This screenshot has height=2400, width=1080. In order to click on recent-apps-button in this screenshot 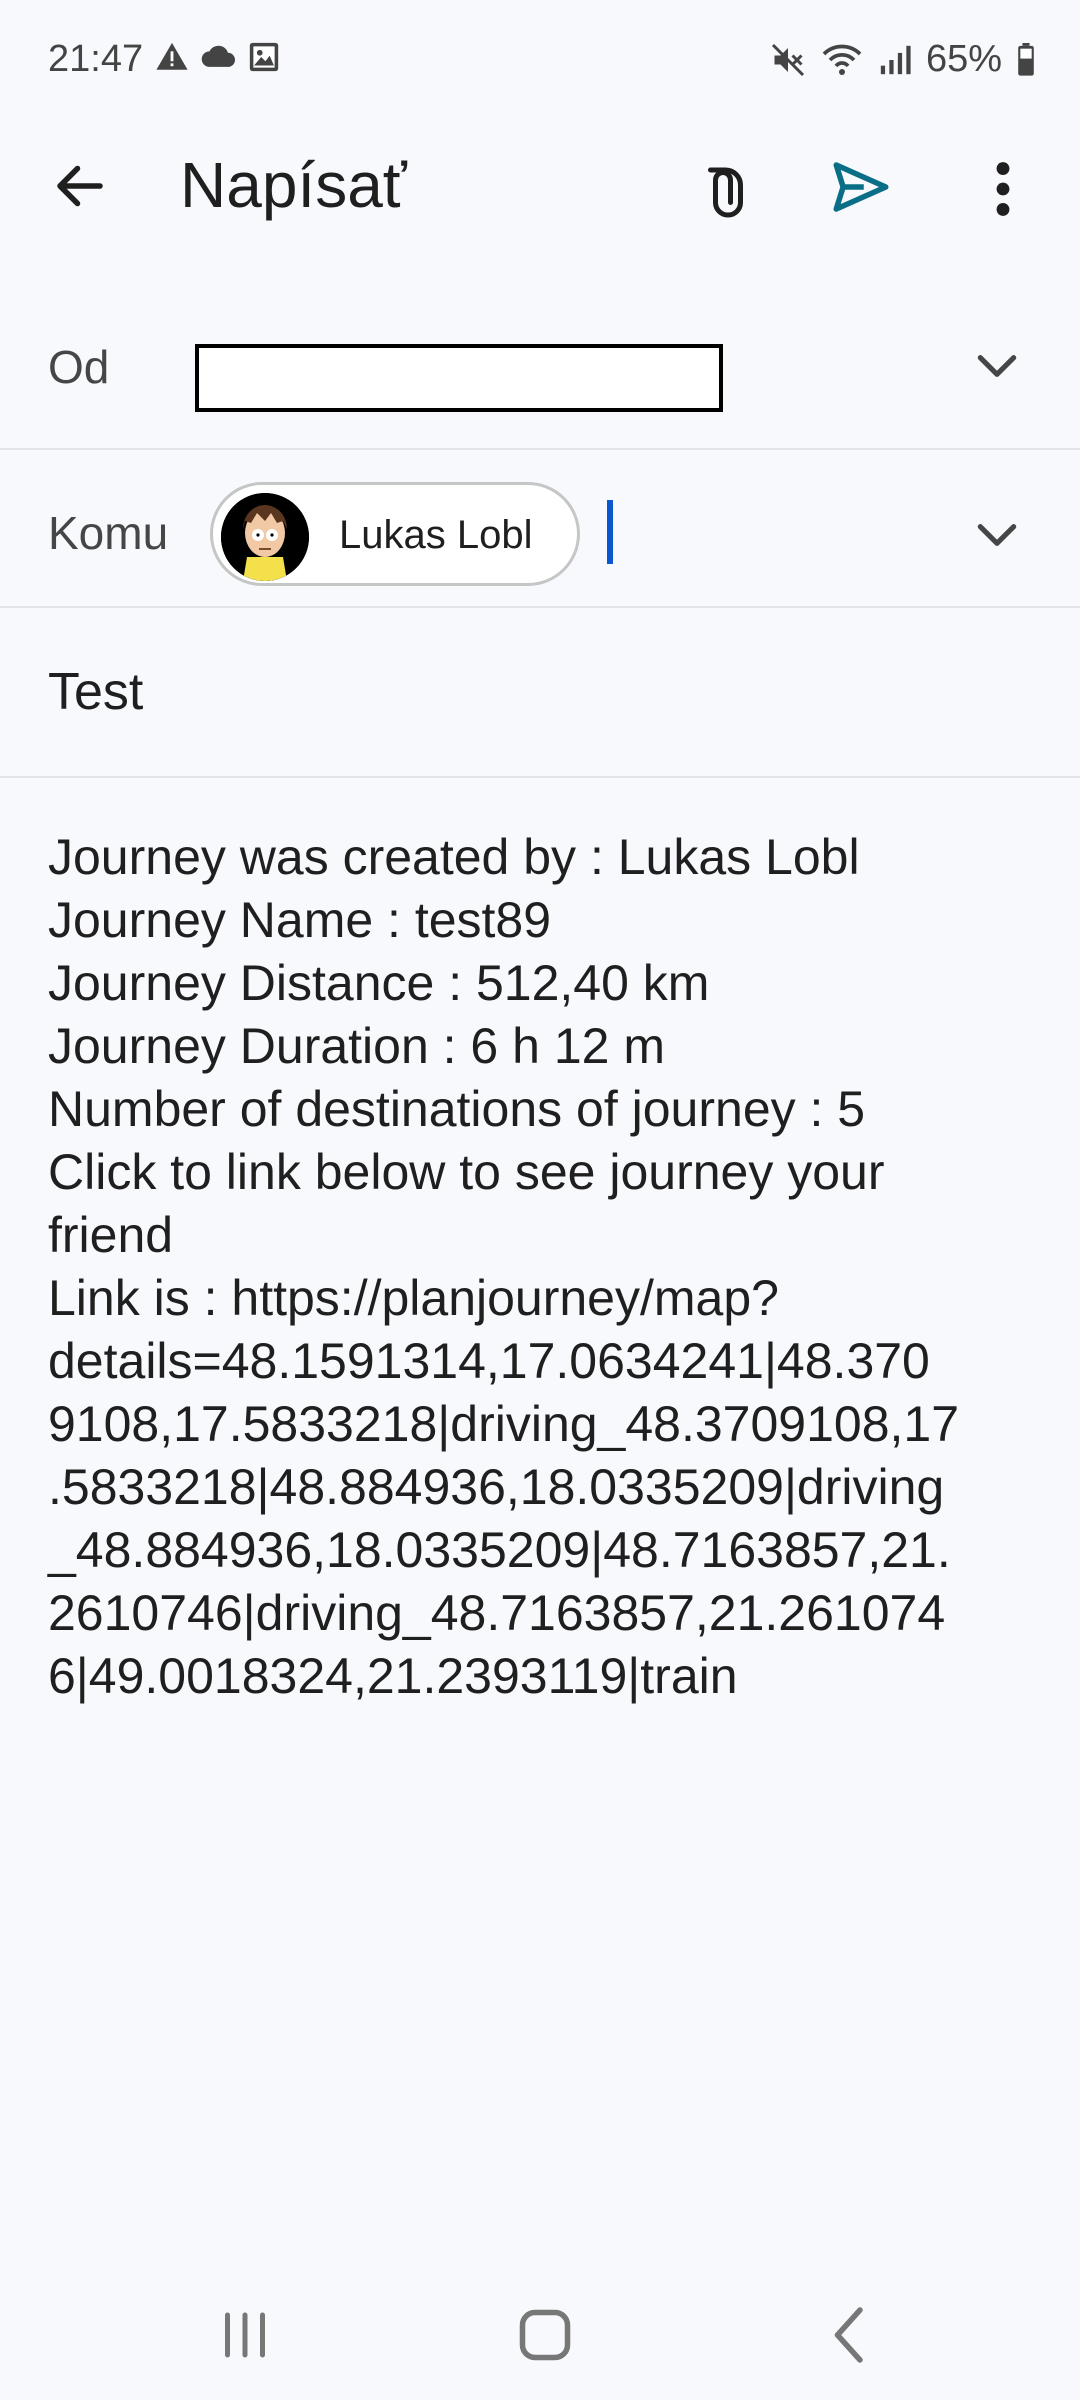, I will do `click(245, 2335)`.